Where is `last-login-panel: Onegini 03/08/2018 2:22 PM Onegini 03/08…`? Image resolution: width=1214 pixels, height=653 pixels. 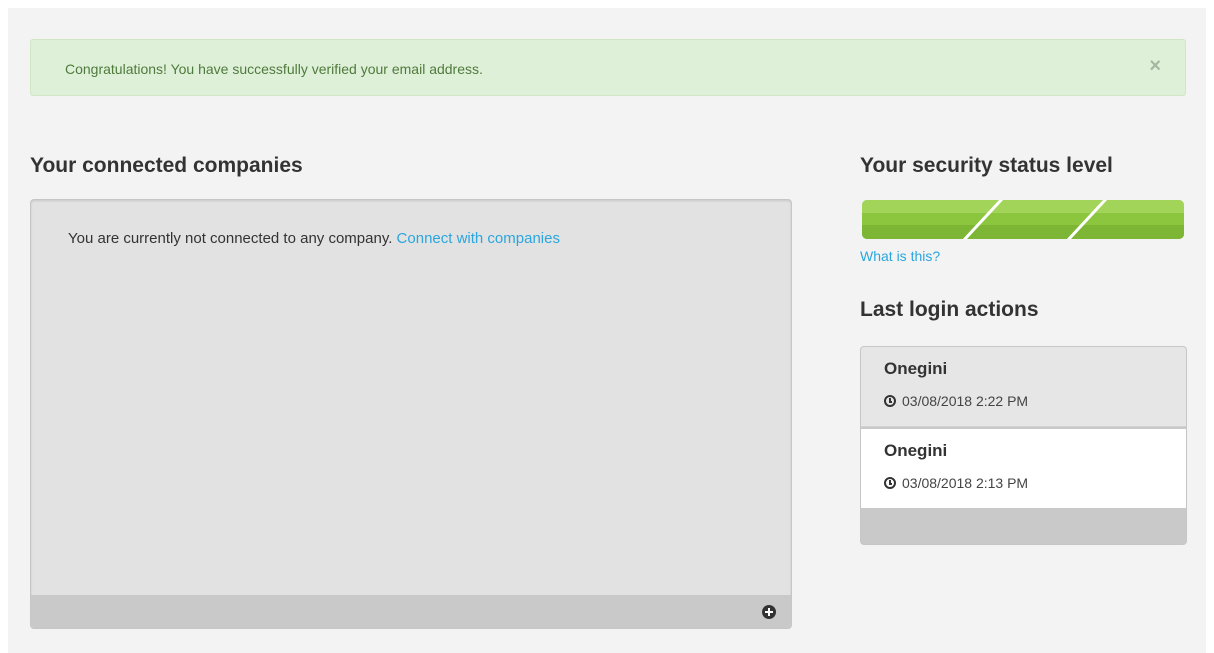
last-login-panel: Onegini 03/08/2018 2:22 PM Onegini 03/08… is located at coordinates (1023, 445).